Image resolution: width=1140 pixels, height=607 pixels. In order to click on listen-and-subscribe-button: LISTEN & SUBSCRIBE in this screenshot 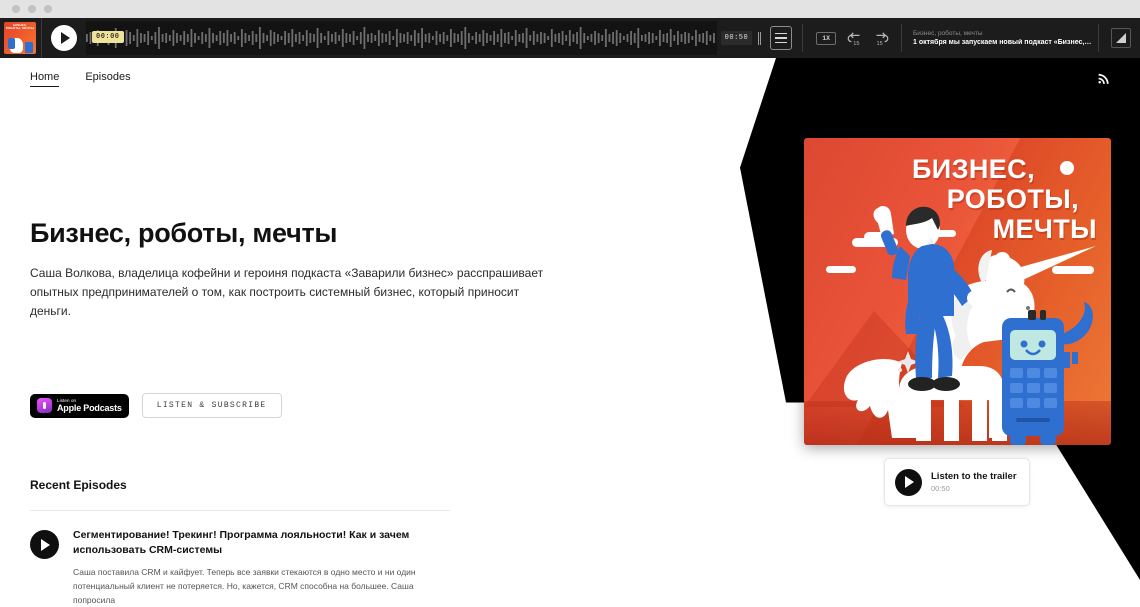, I will do `click(211, 405)`.